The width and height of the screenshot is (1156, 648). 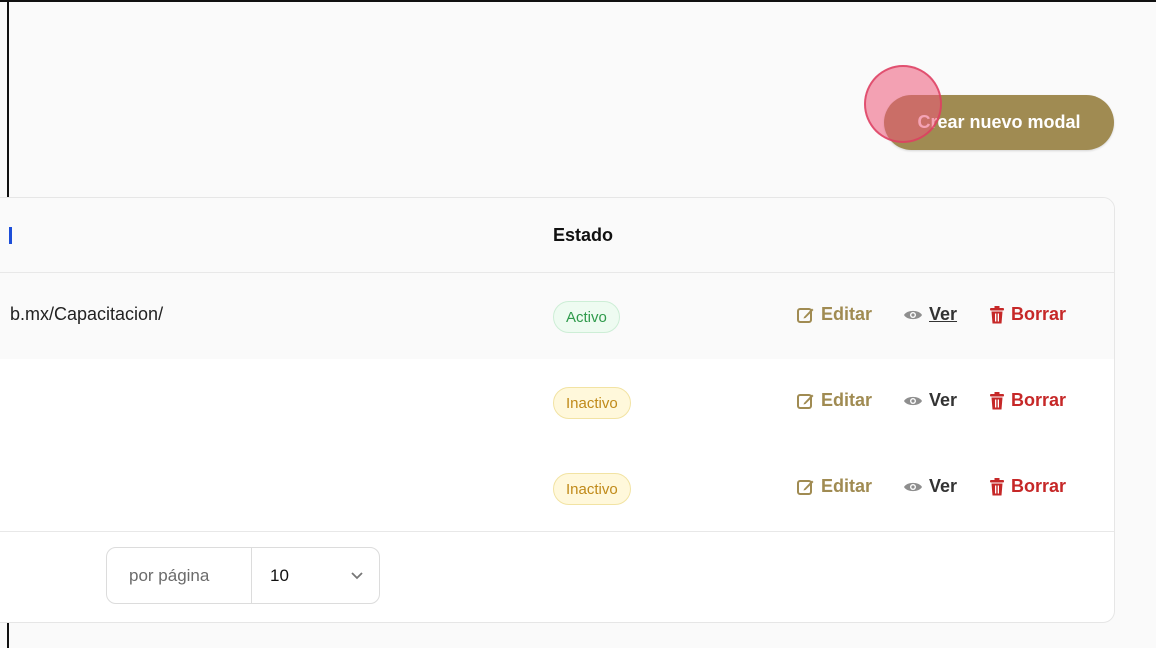 What do you see at coordinates (279, 575) in the screenshot?
I see `per-page-value: 10` at bounding box center [279, 575].